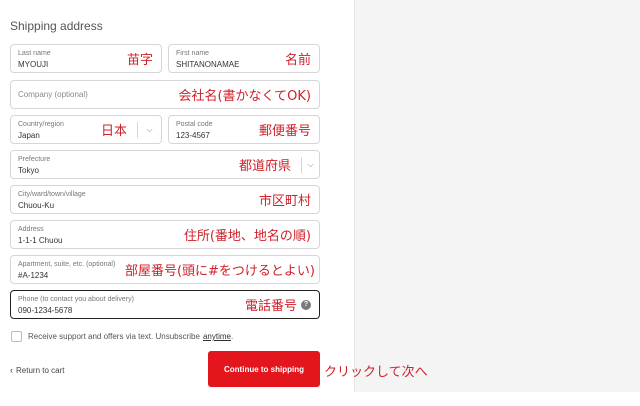 The width and height of the screenshot is (640, 406). What do you see at coordinates (33, 275) in the screenshot?
I see `apartment-value: #A-1234` at bounding box center [33, 275].